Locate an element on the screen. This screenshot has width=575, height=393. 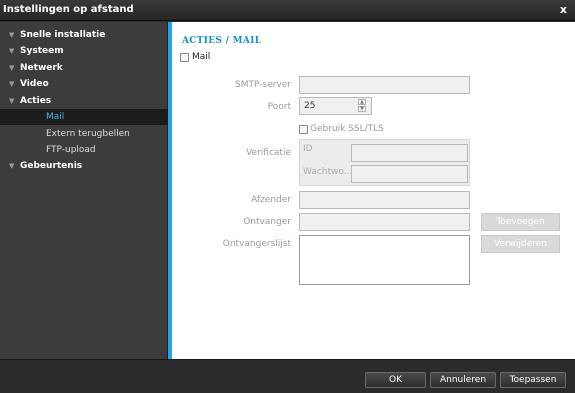
sidebar-item-ftp-upload: FTP-upload is located at coordinates (84, 150).